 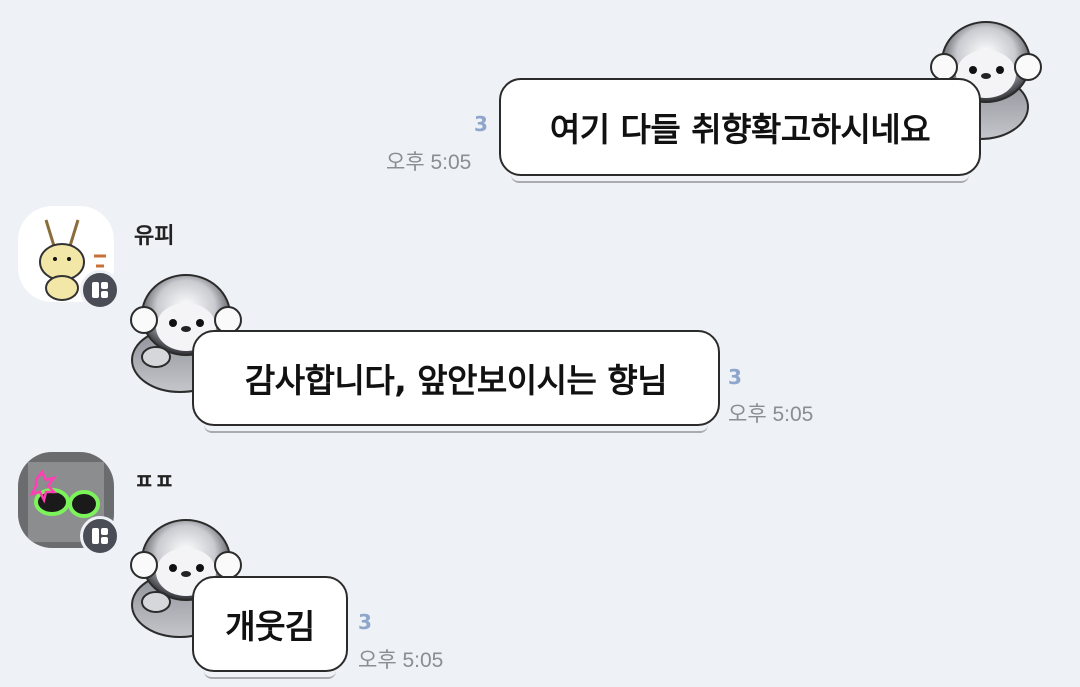 I want to click on sender-name: 유피, so click(x=154, y=236).